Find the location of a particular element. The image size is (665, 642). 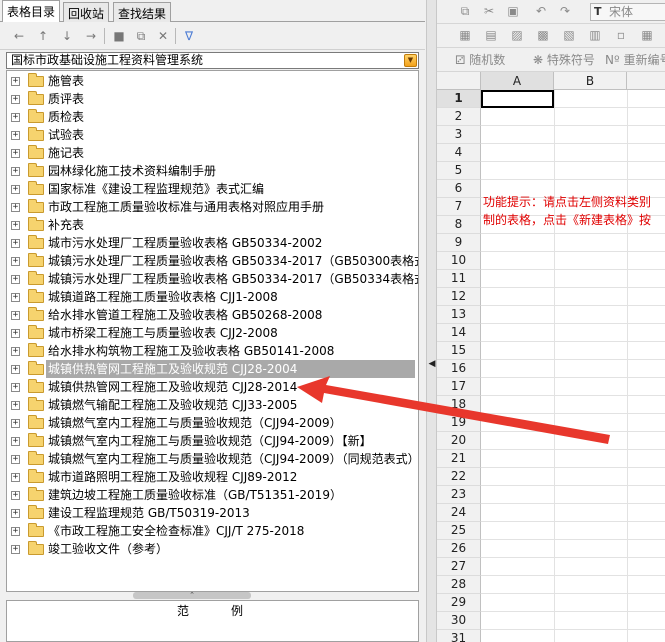

tab-table-directory: 表格目录 is located at coordinates (31, 11).